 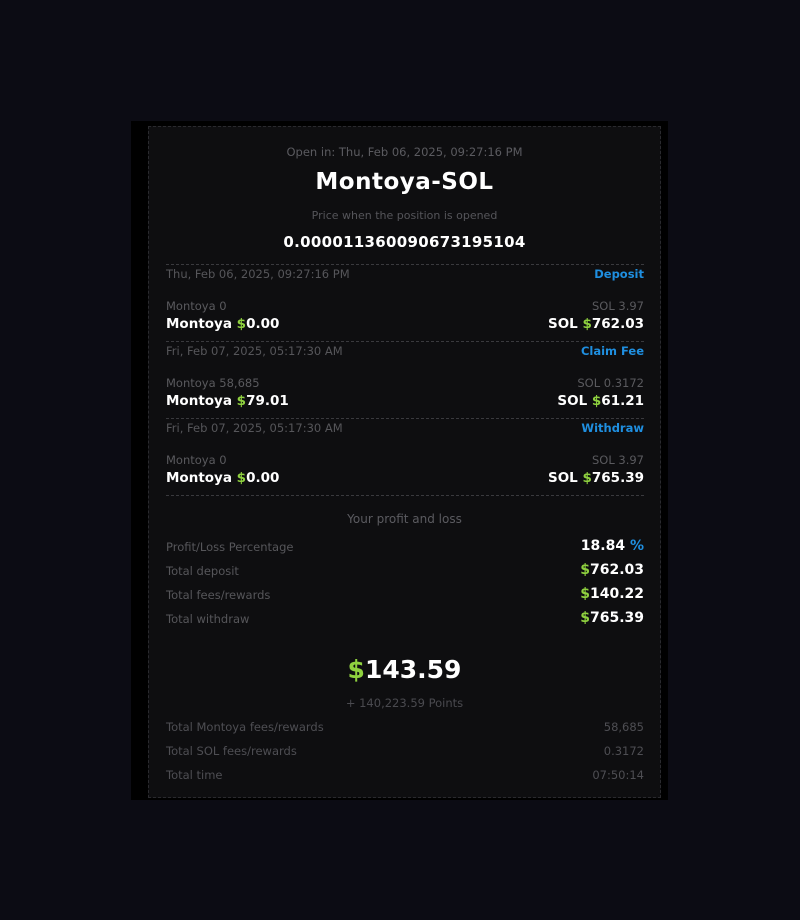 What do you see at coordinates (218, 595) in the screenshot?
I see `total-fees-label: Total fees/rewards` at bounding box center [218, 595].